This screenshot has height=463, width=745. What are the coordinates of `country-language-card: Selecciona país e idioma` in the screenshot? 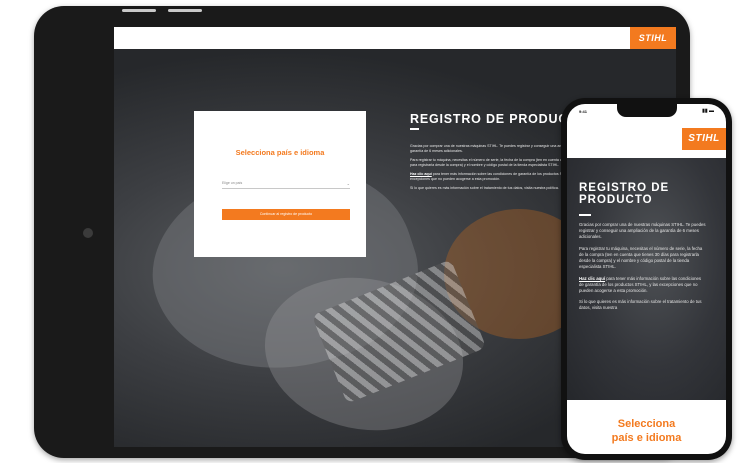 It's located at (646, 427).